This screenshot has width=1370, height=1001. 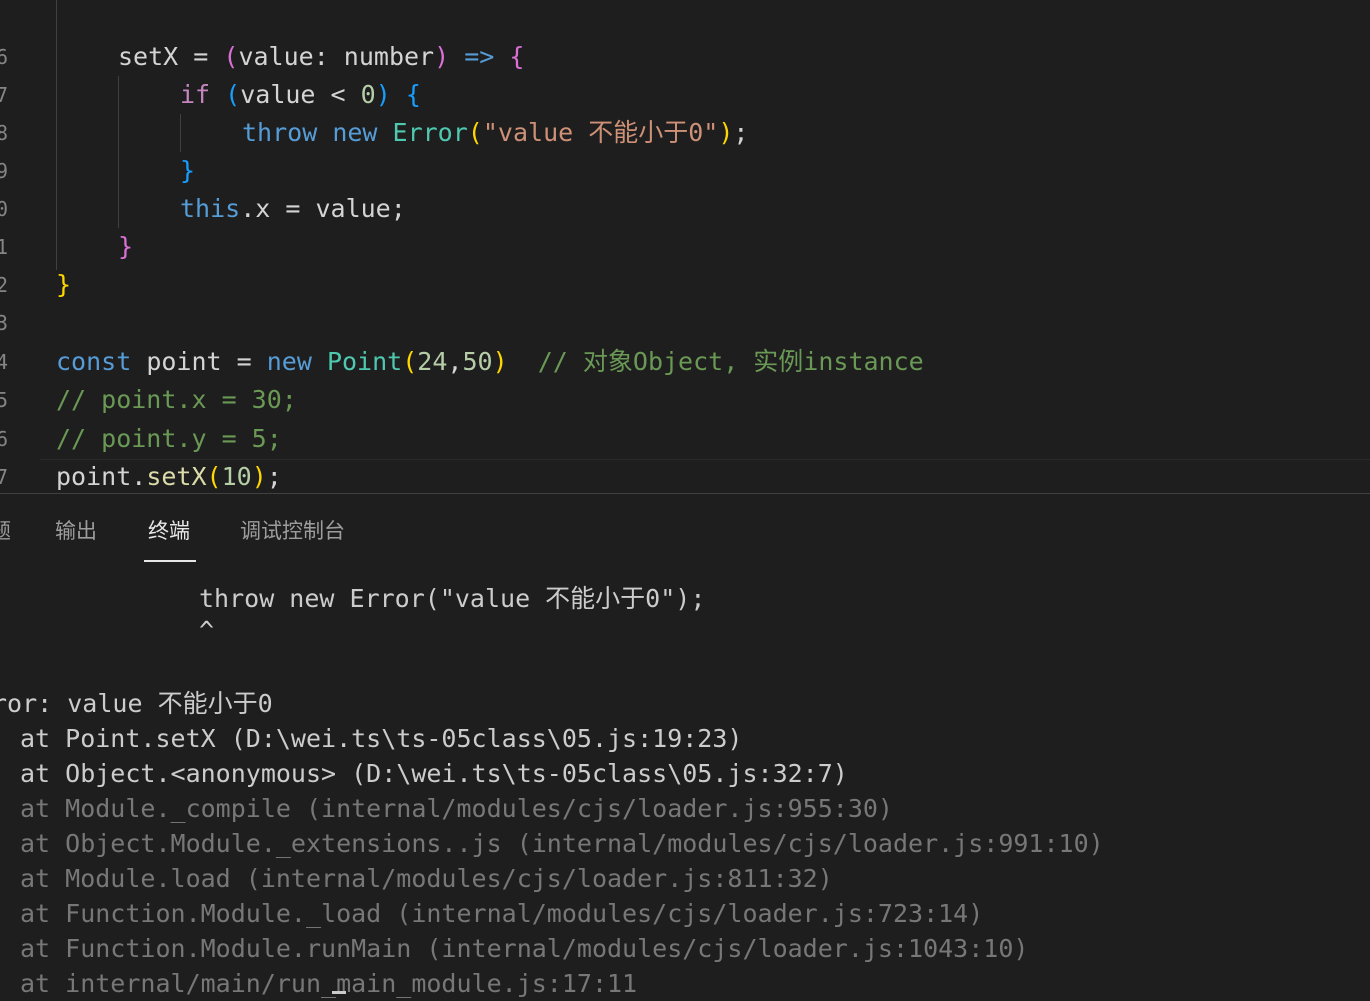 I want to click on line-number, so click(x=4, y=21).